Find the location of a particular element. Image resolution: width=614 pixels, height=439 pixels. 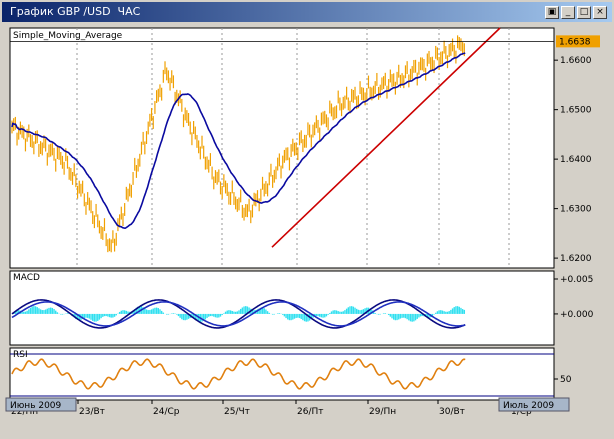

x-tick-label: 29/Пн is located at coordinates (382, 412).